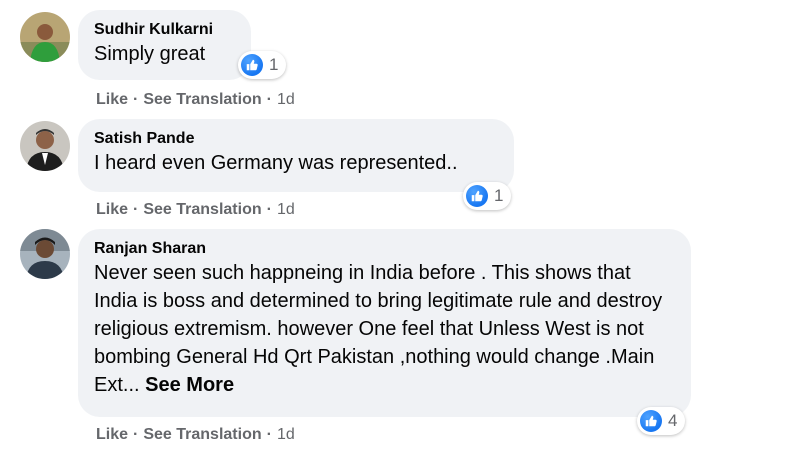  Describe the element at coordinates (296, 139) in the screenshot. I see `comment-author: Satish Pande` at that location.